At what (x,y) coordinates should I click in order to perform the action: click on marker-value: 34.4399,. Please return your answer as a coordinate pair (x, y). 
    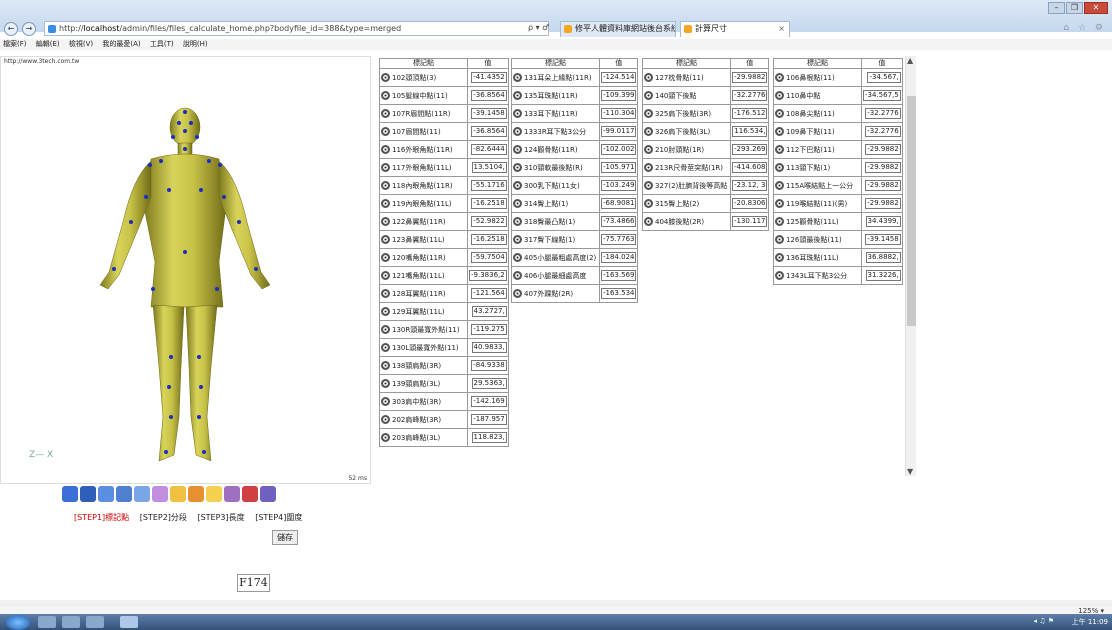
    Looking at the image, I should click on (883, 221).